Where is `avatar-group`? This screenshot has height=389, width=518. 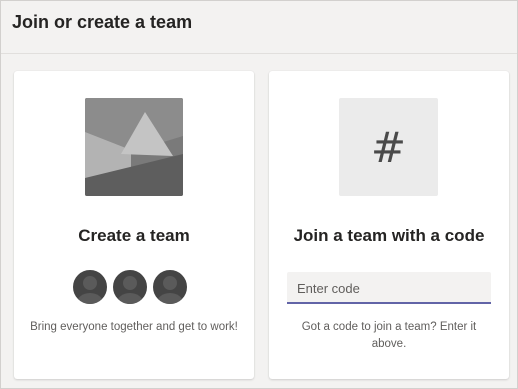 avatar-group is located at coordinates (134, 287).